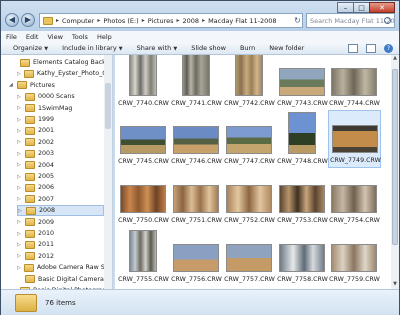 The image size is (400, 315). I want to click on file-item: CRW_7754.CRW, so click(354, 198).